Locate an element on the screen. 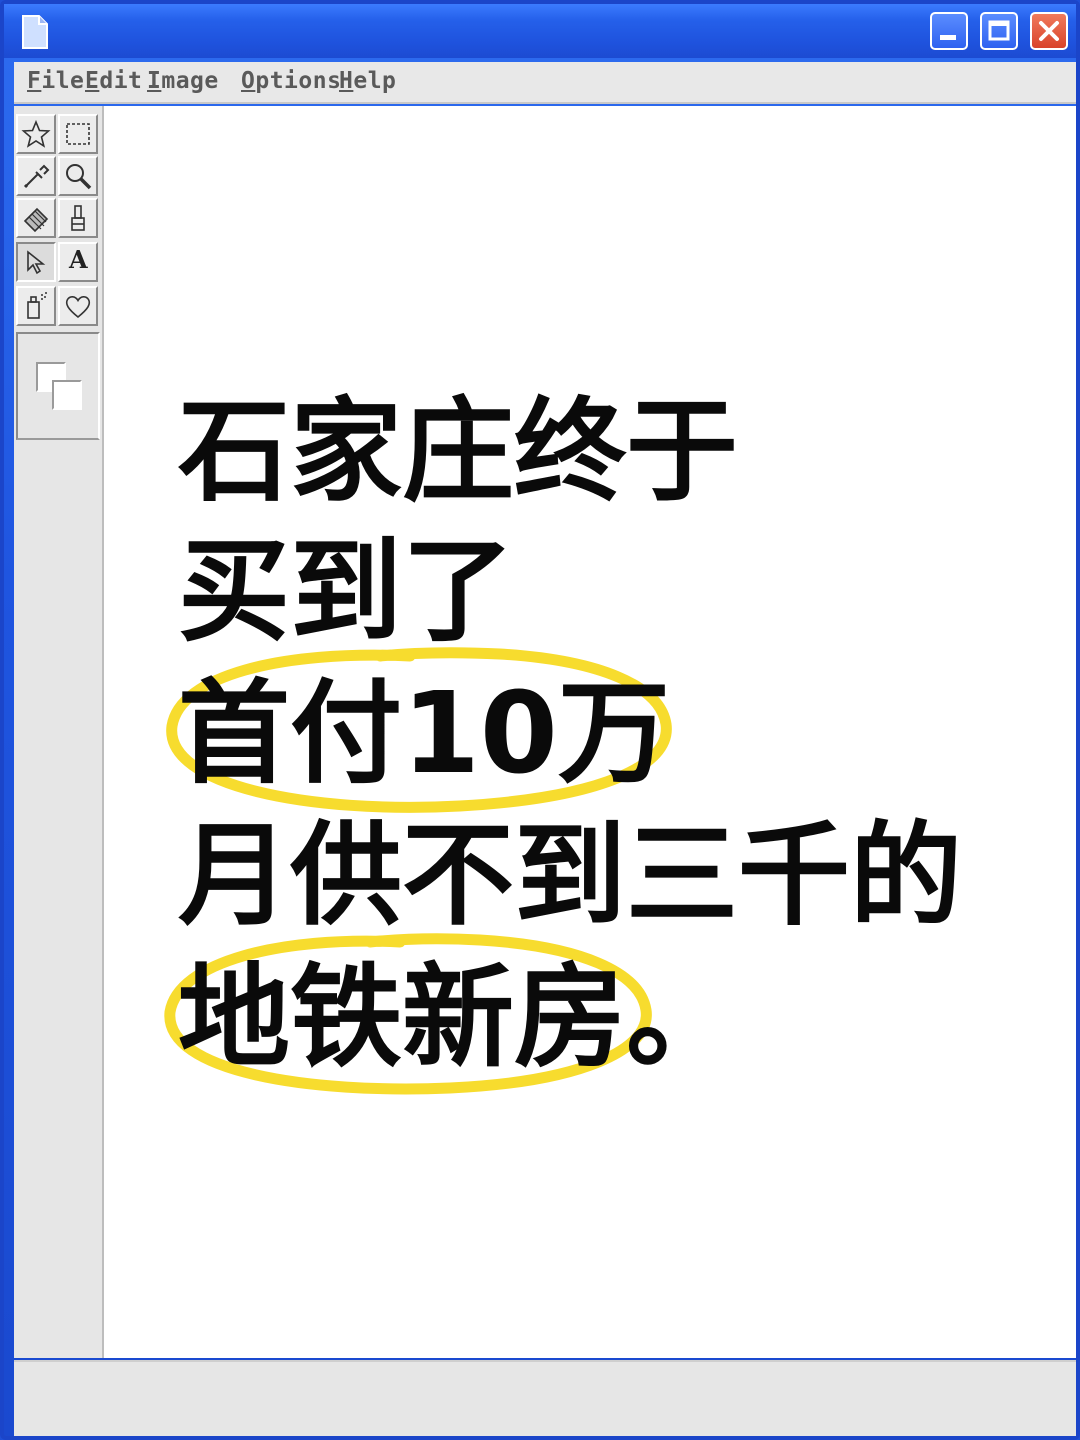 This screenshot has width=1080, height=1440. menu-image: Image is located at coordinates (183, 81).